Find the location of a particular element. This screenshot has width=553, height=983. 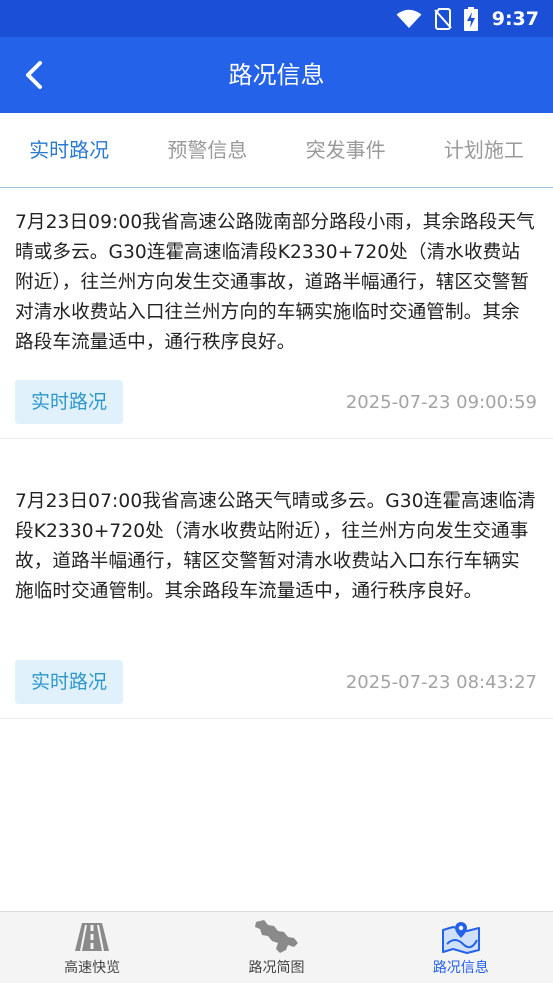

back-button is located at coordinates (34, 75).